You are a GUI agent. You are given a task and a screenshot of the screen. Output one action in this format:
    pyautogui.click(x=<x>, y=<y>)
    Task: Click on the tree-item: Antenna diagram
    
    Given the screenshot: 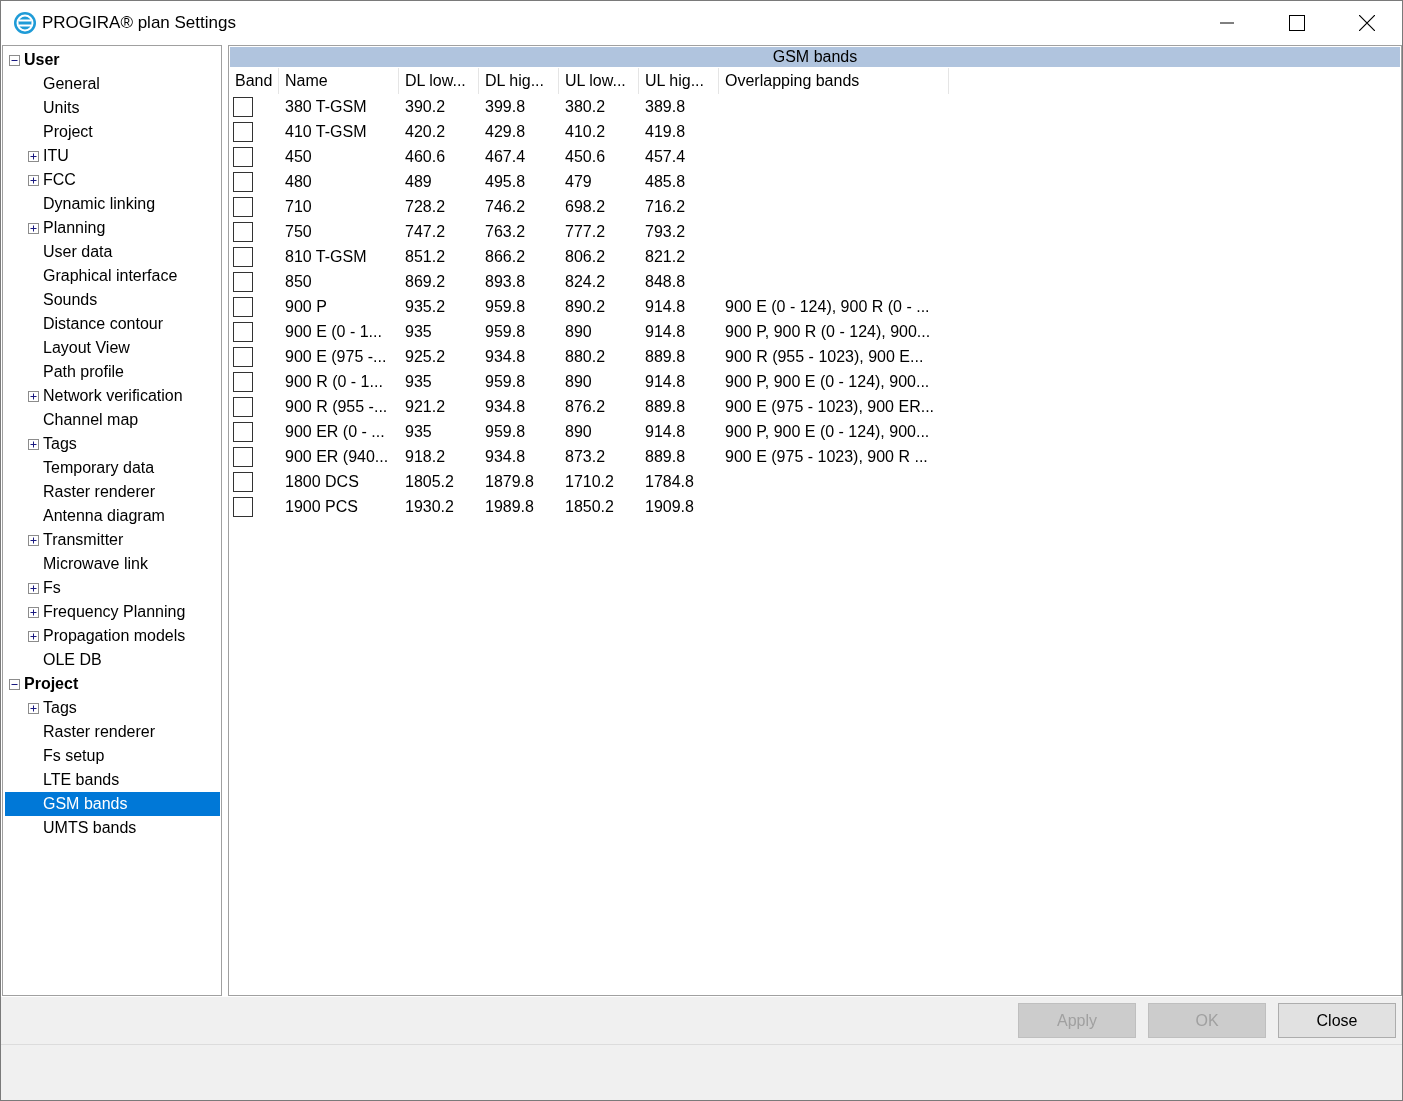 What is the action you would take?
    pyautogui.click(x=104, y=516)
    